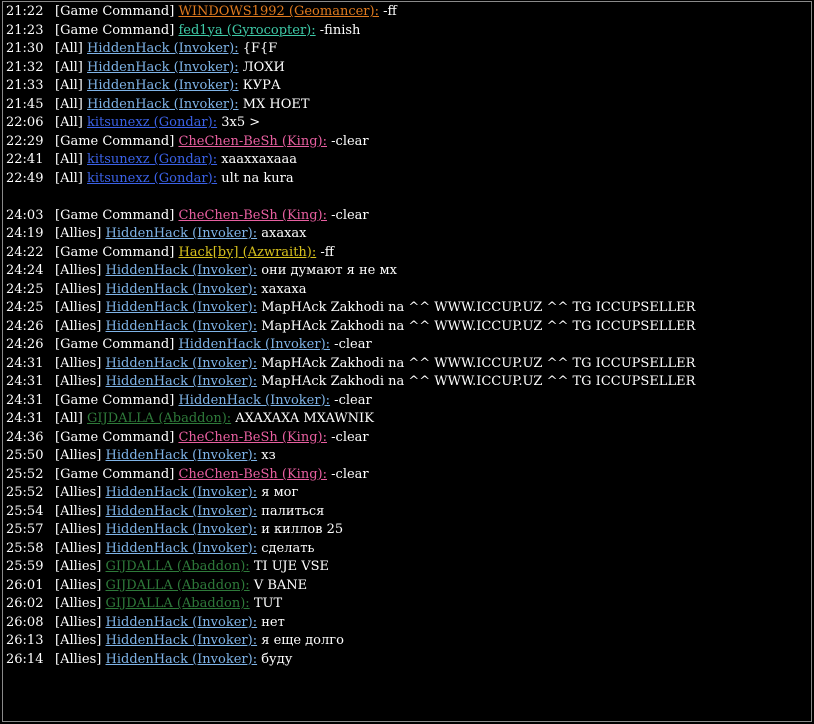 This screenshot has height=724, width=814. What do you see at coordinates (291, 566) in the screenshot?
I see `message-text: TI UJE VSE` at bounding box center [291, 566].